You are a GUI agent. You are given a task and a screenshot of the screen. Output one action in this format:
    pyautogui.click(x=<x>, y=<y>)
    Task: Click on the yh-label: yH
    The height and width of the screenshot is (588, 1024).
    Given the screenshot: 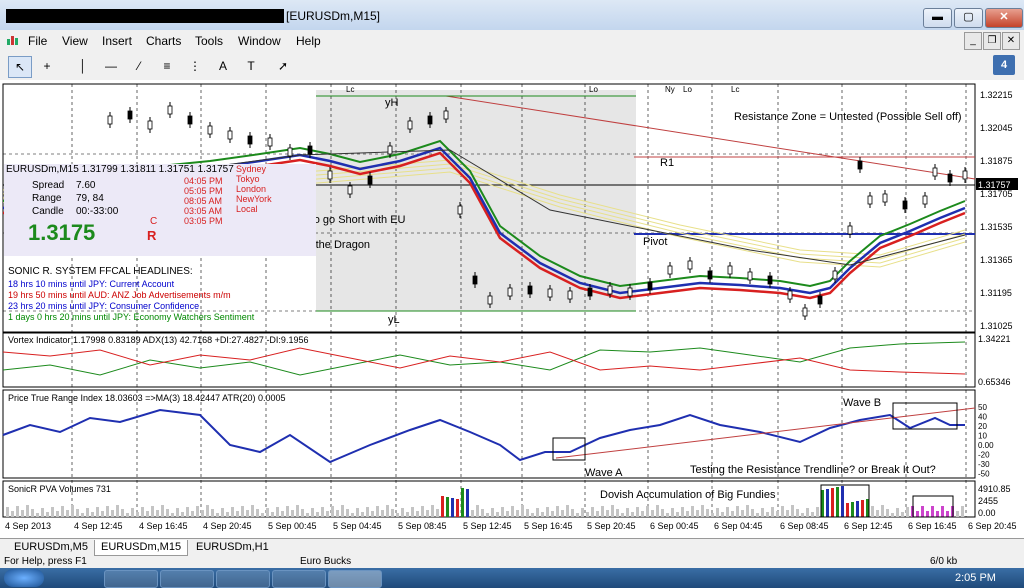 What is the action you would take?
    pyautogui.click(x=392, y=103)
    